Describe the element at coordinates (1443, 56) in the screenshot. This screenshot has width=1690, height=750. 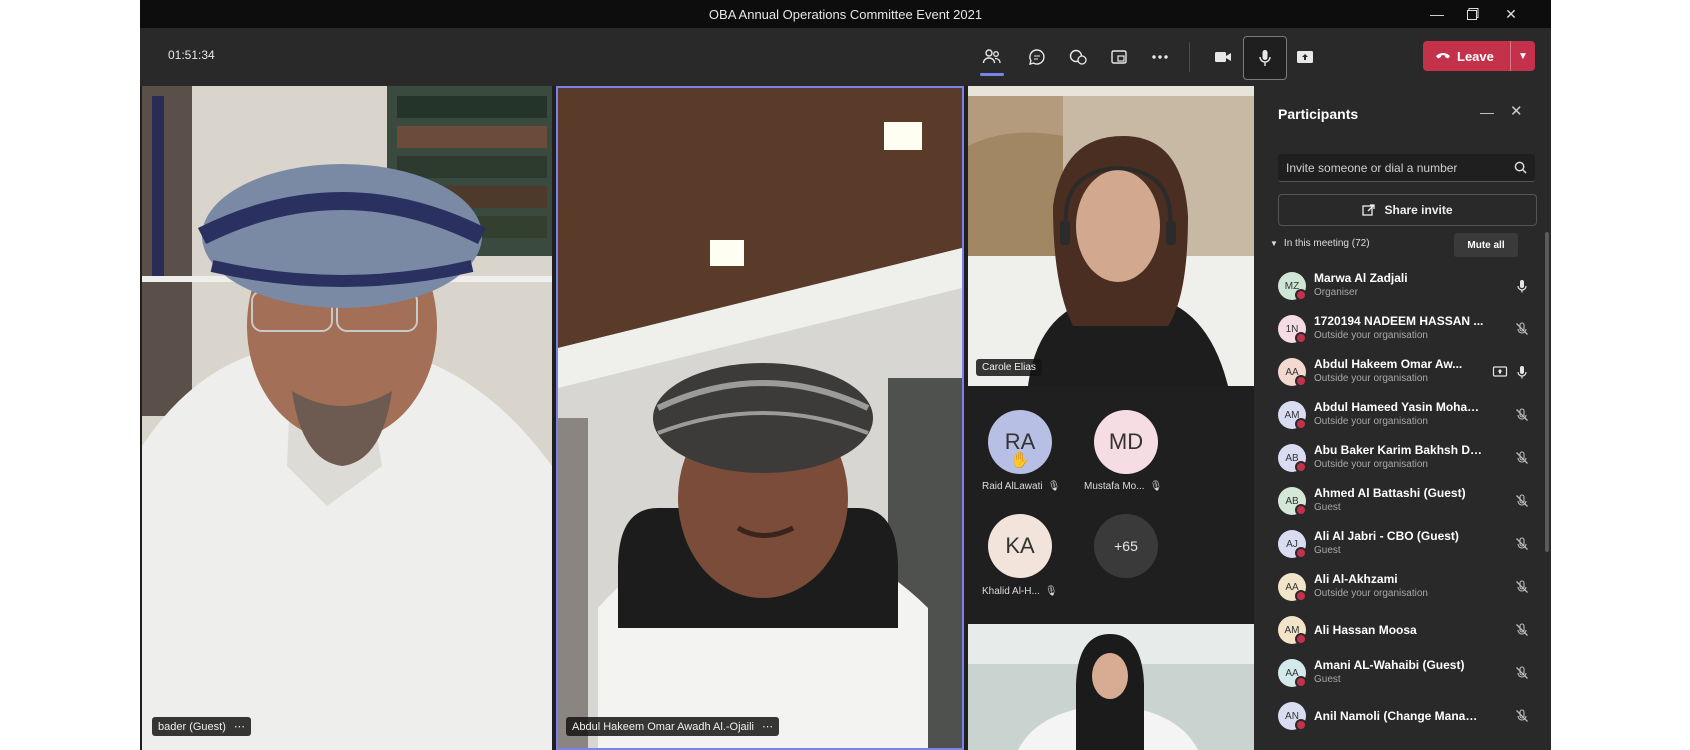
I see `hang-up-icon` at that location.